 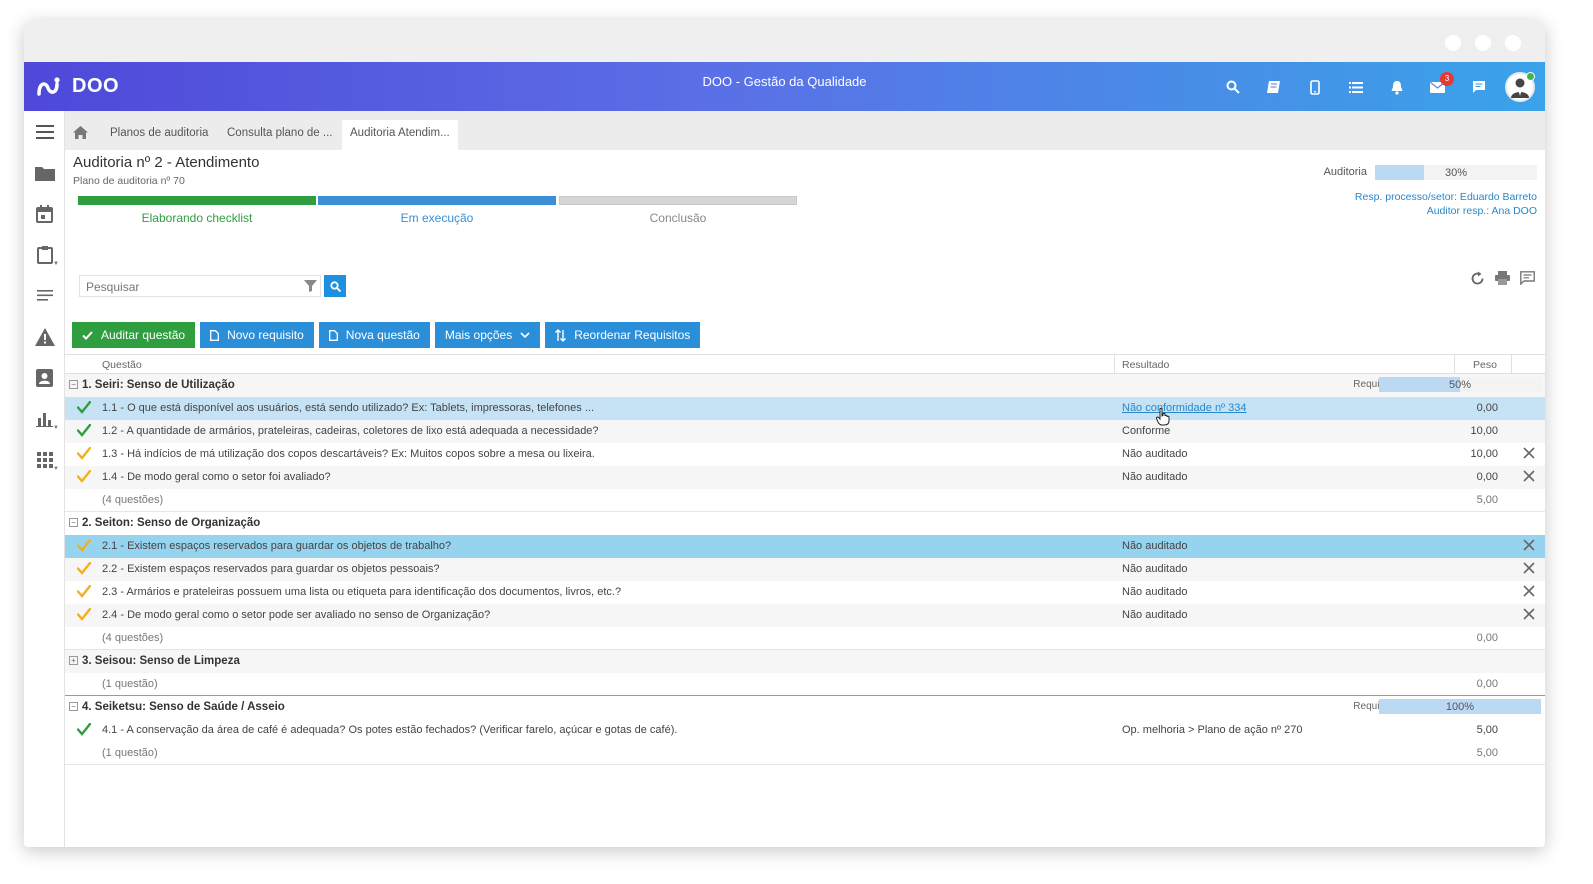 I want to click on group-summary-row: (1 questão) 0,00, so click(x=805, y=684).